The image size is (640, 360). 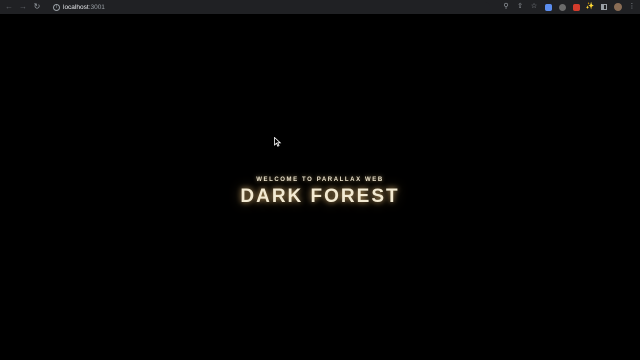 What do you see at coordinates (618, 7) in the screenshot?
I see `avatar` at bounding box center [618, 7].